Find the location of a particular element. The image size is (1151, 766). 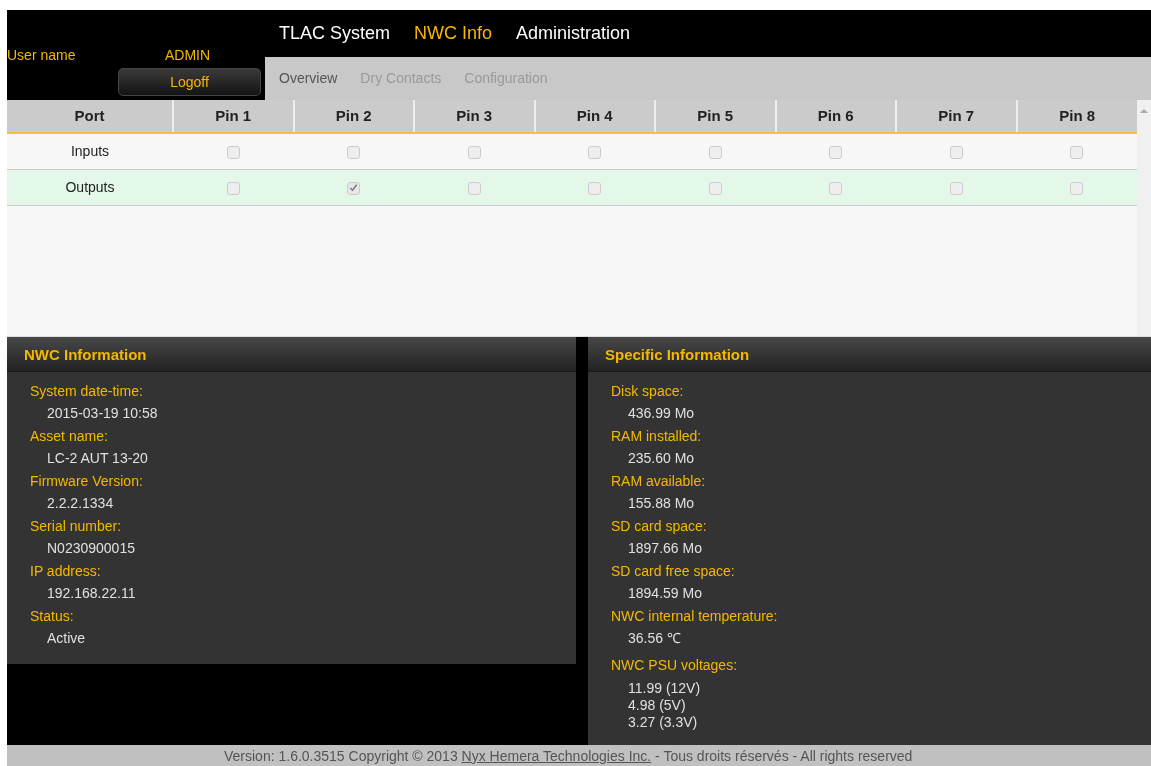

table-cell: Inputs is located at coordinates (90, 151).